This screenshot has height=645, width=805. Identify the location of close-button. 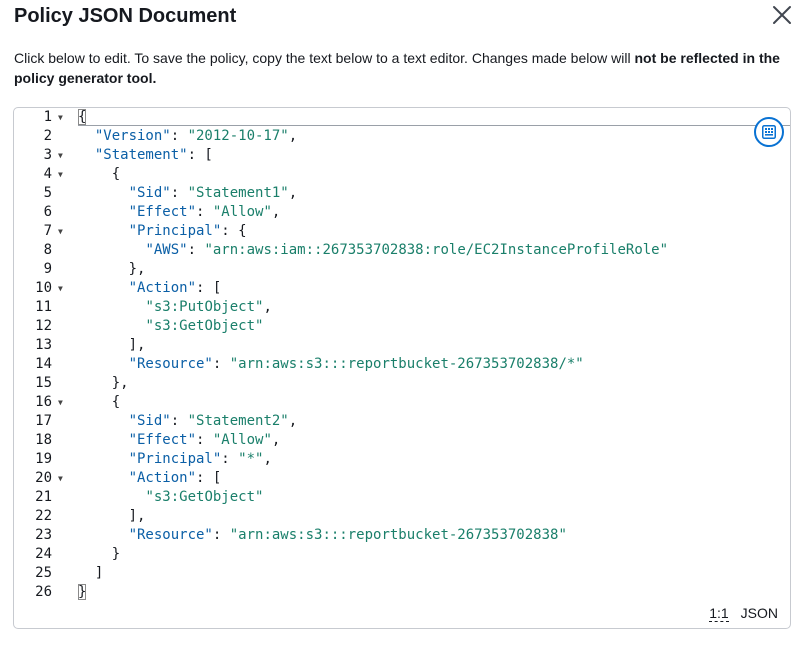
(782, 15).